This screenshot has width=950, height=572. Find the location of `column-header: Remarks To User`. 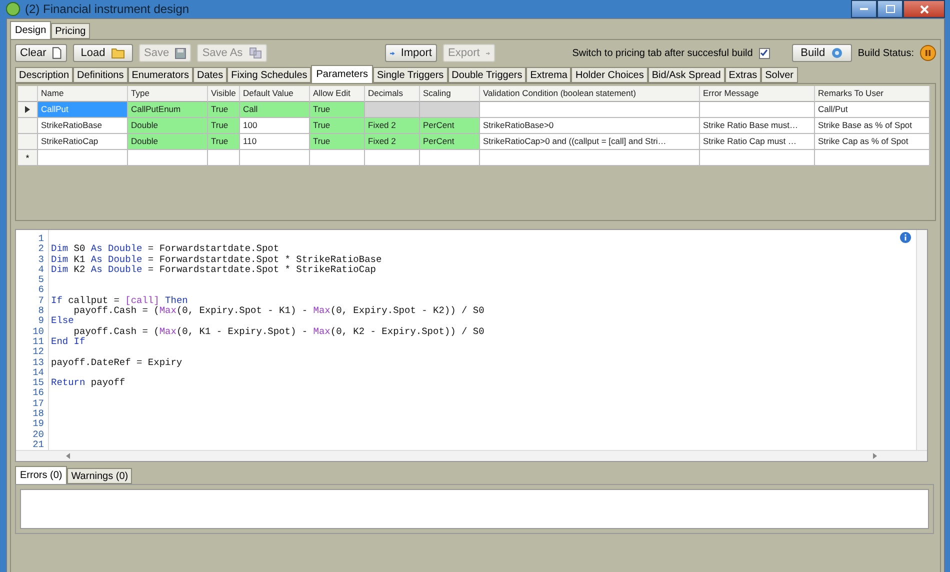

column-header: Remarks To User is located at coordinates (872, 94).